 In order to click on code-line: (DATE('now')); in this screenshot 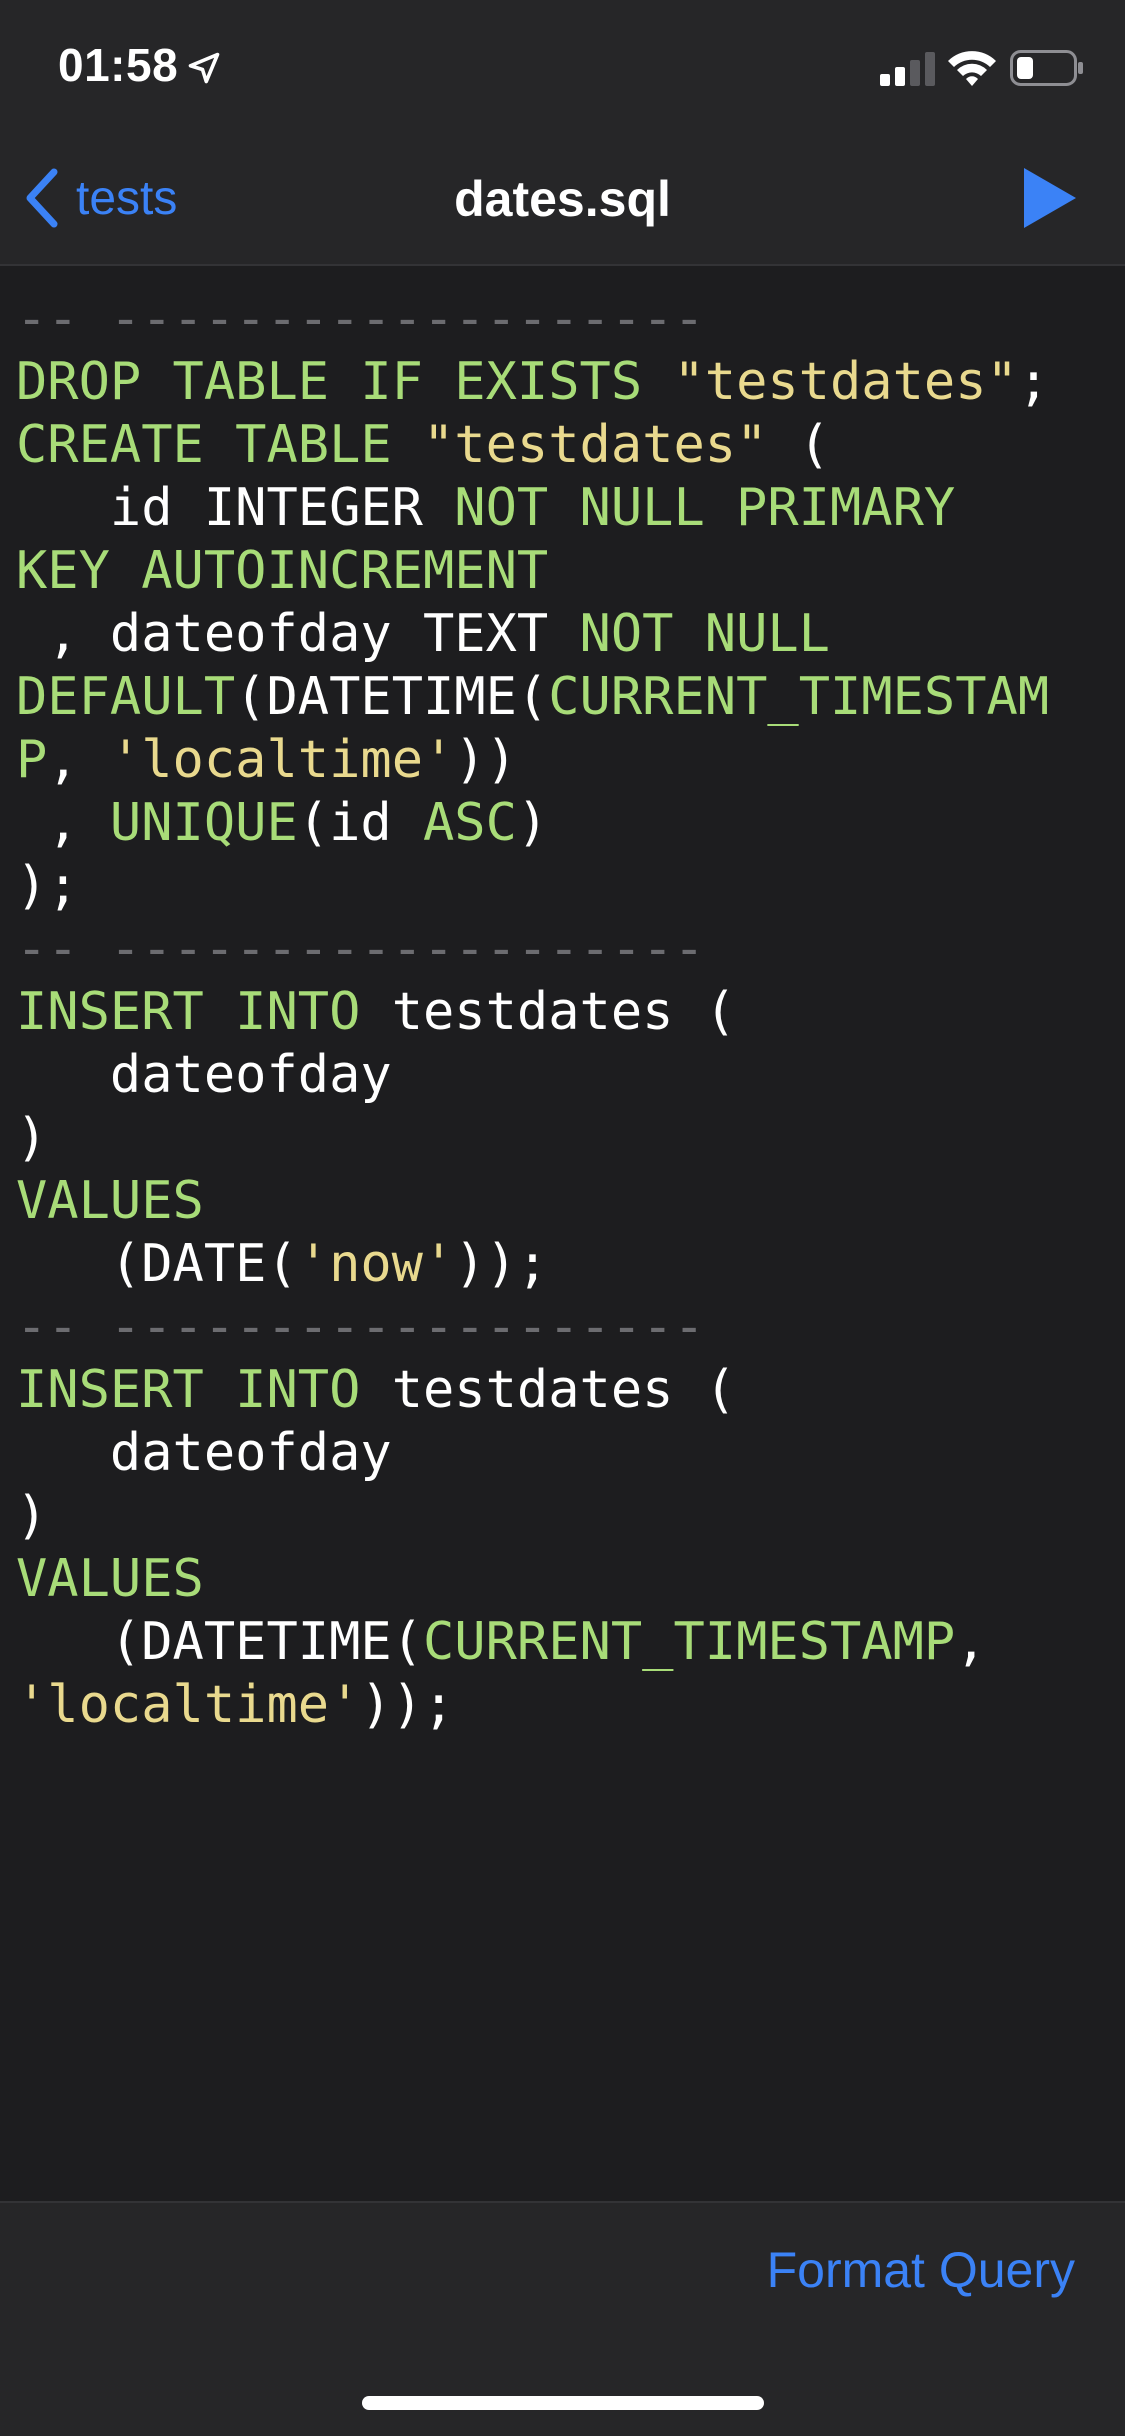, I will do `click(570, 1264)`.